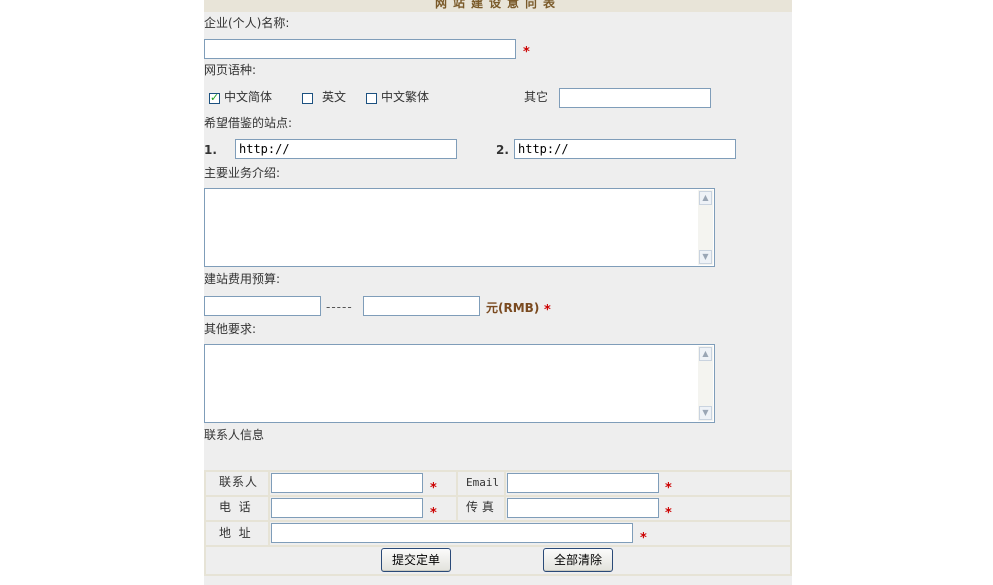 This screenshot has height=585, width=993. I want to click on checkbox-english, so click(307, 98).